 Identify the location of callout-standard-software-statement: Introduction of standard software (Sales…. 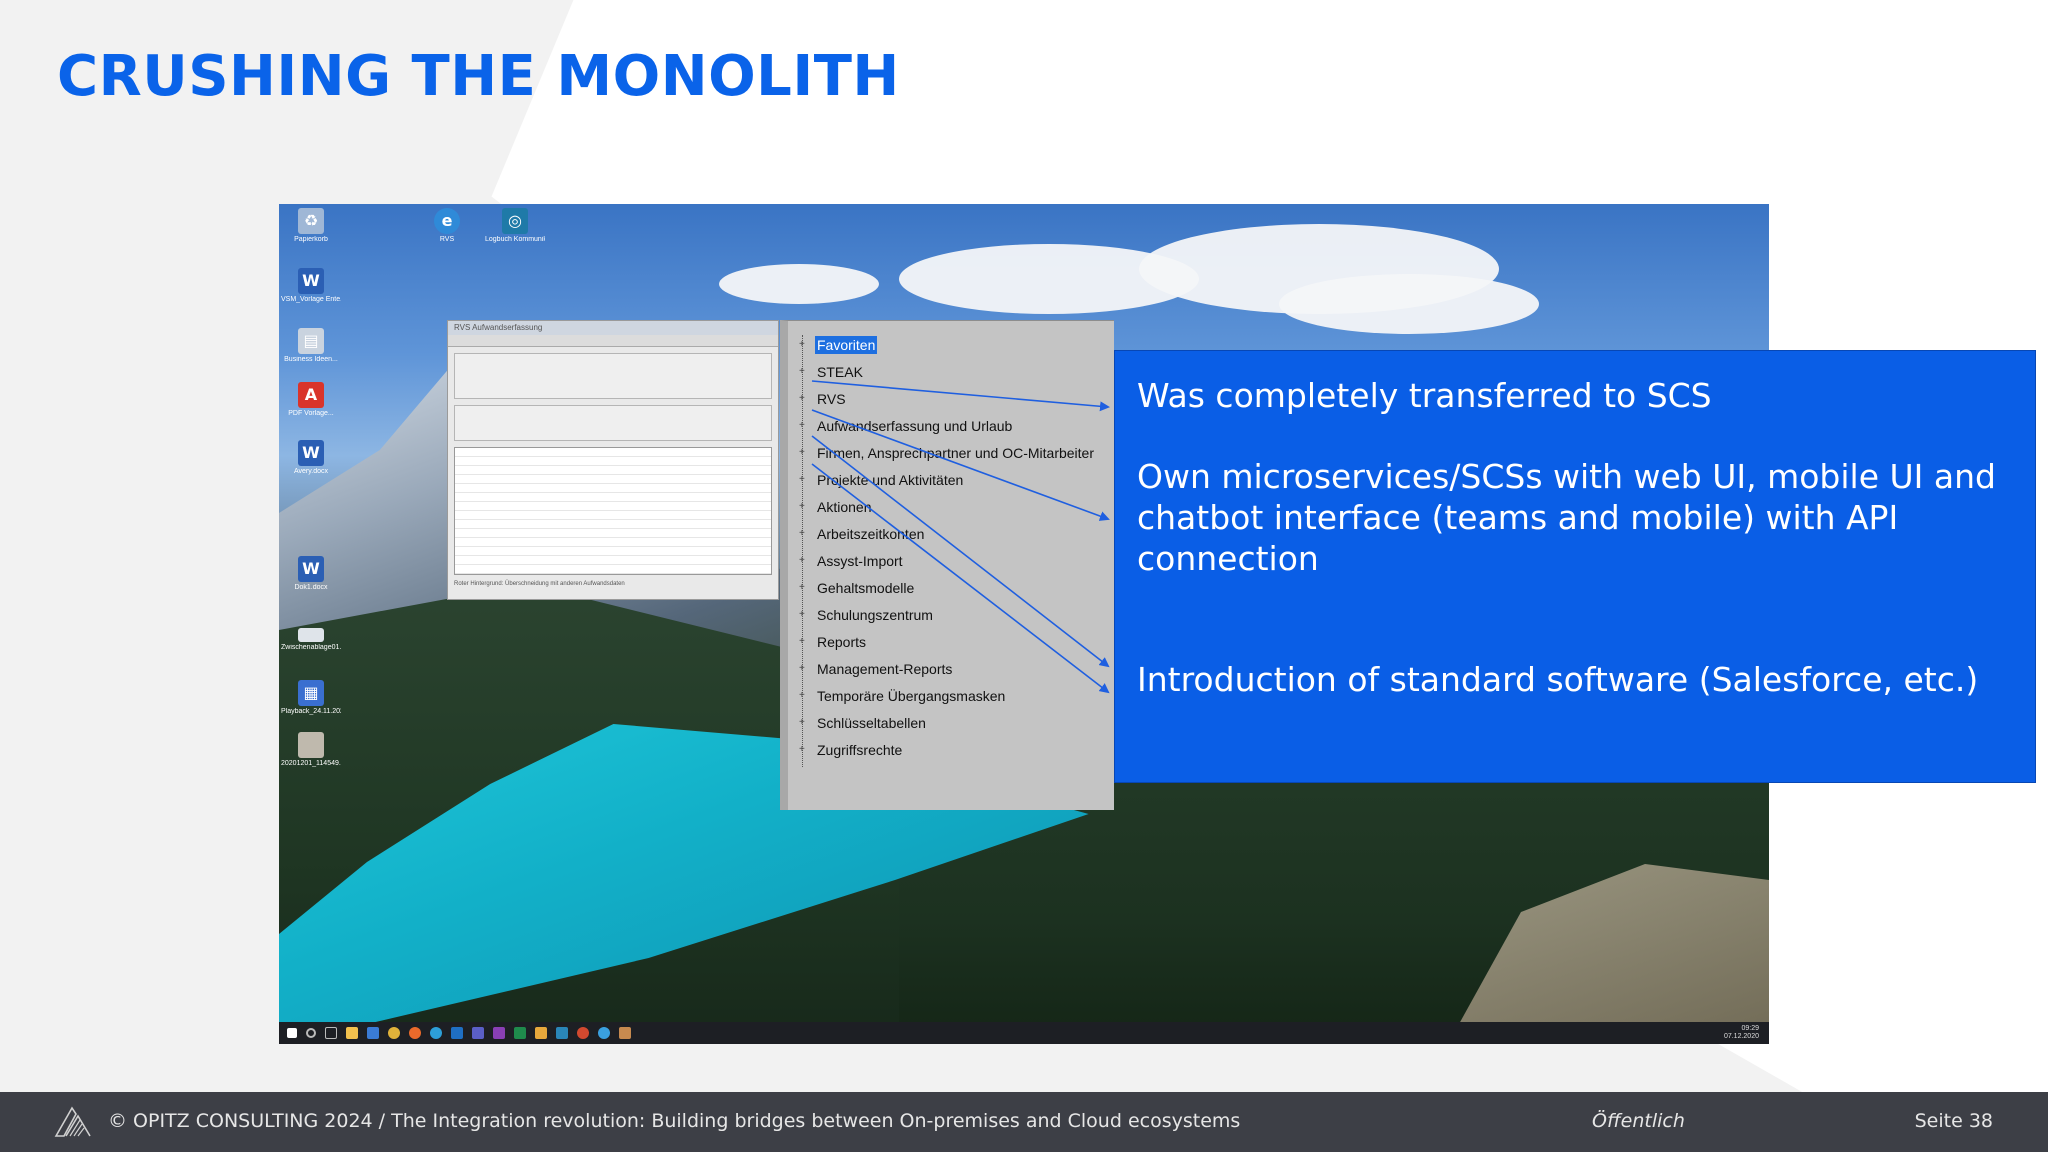
(1558, 679).